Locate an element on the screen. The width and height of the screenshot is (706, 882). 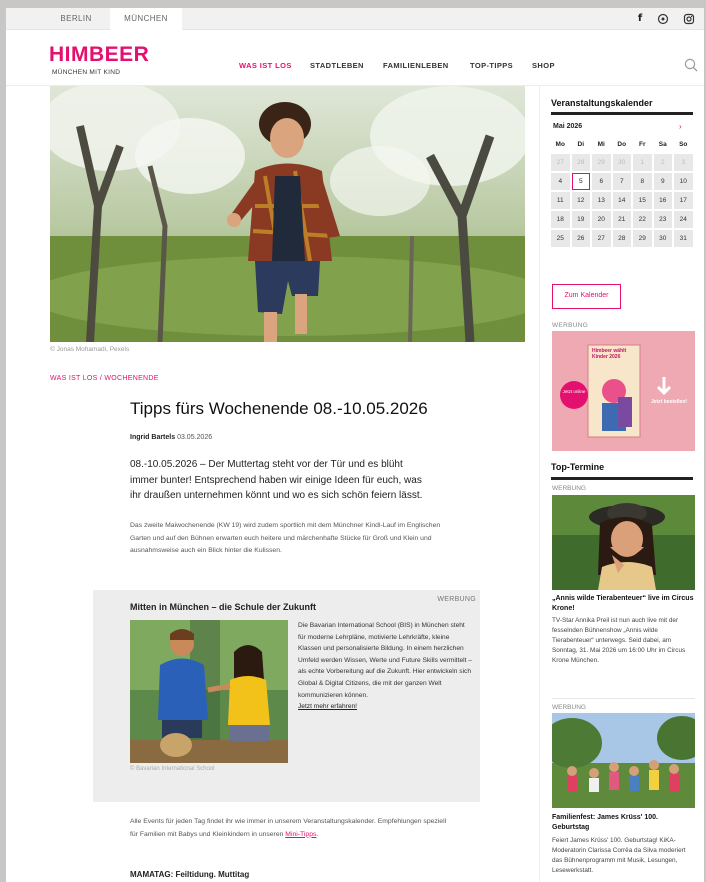
paragraph-end: . is located at coordinates (317, 834).